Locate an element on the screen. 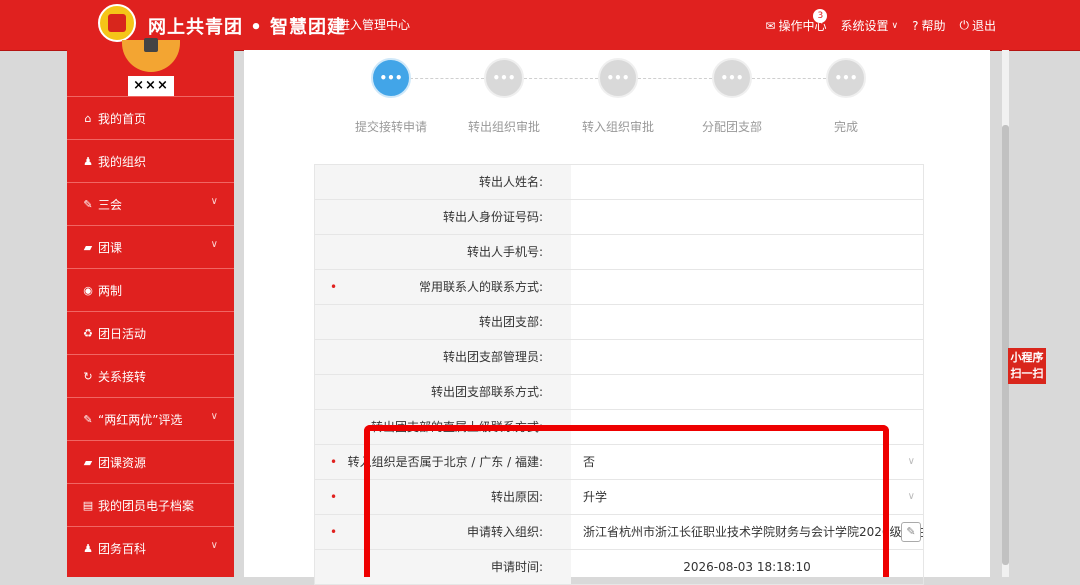 Image resolution: width=1080 pixels, height=585 pixels. sidebar-item-my-org: ♟ 我的组织 is located at coordinates (150, 160).